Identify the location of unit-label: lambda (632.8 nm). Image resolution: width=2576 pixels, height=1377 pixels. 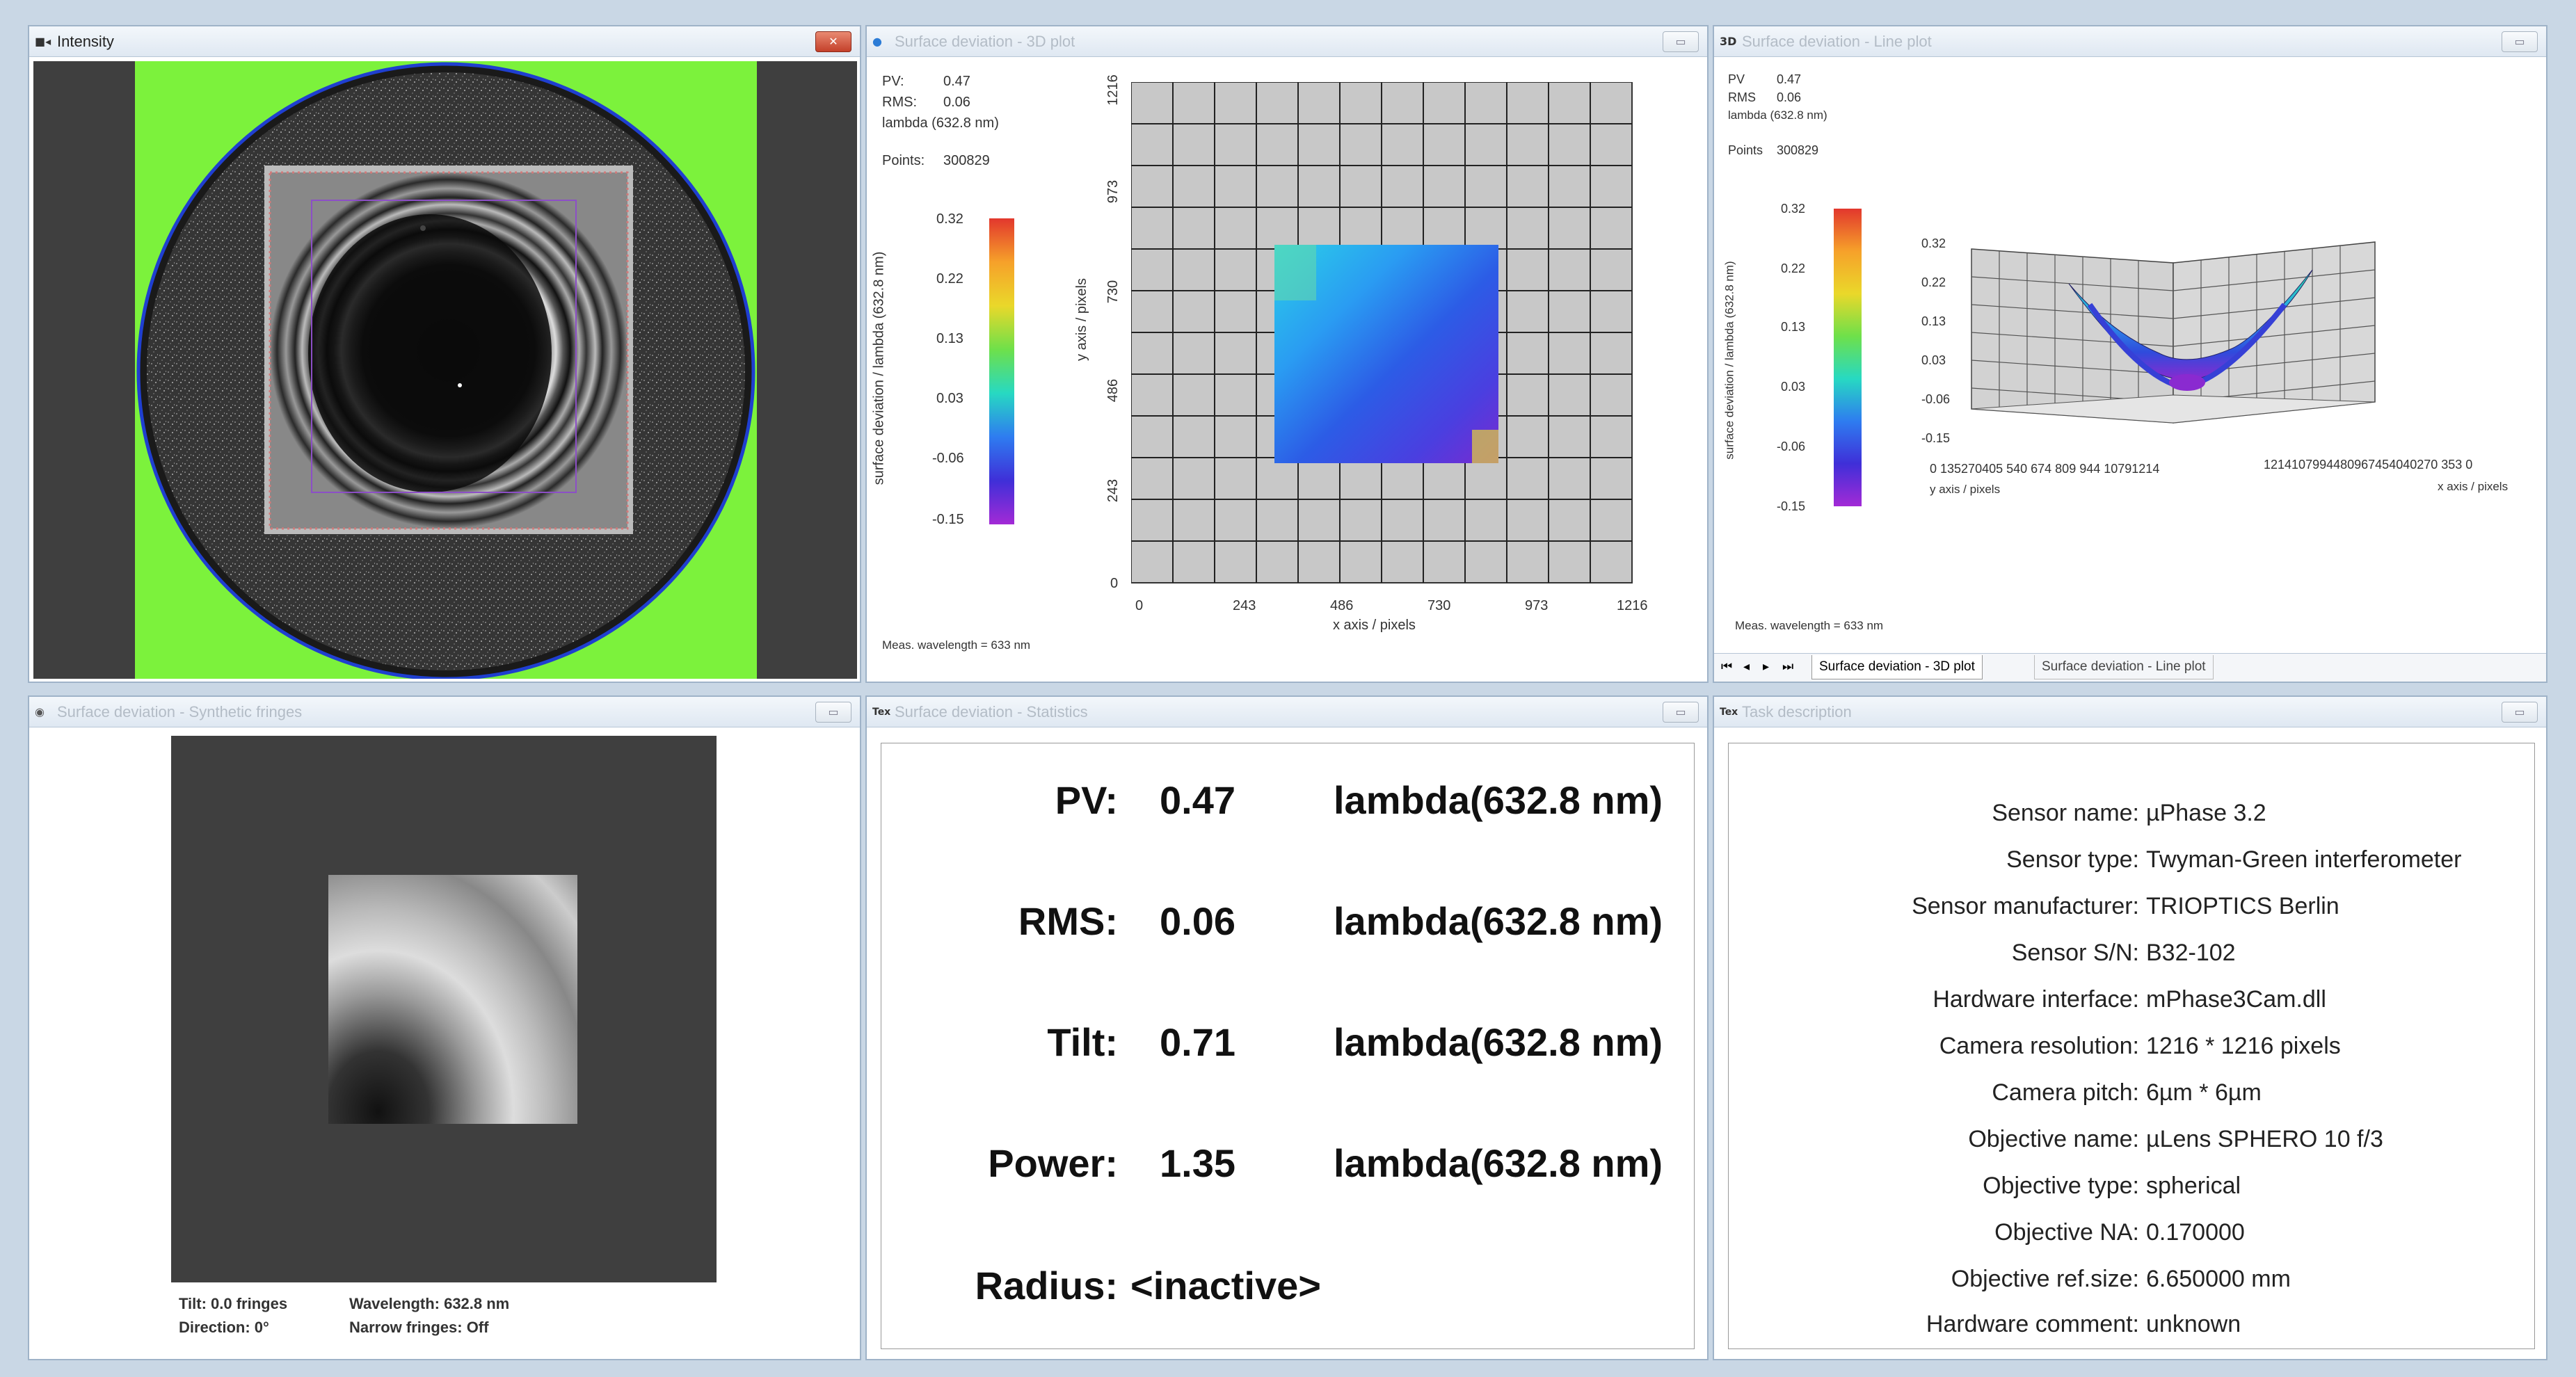
(1777, 115).